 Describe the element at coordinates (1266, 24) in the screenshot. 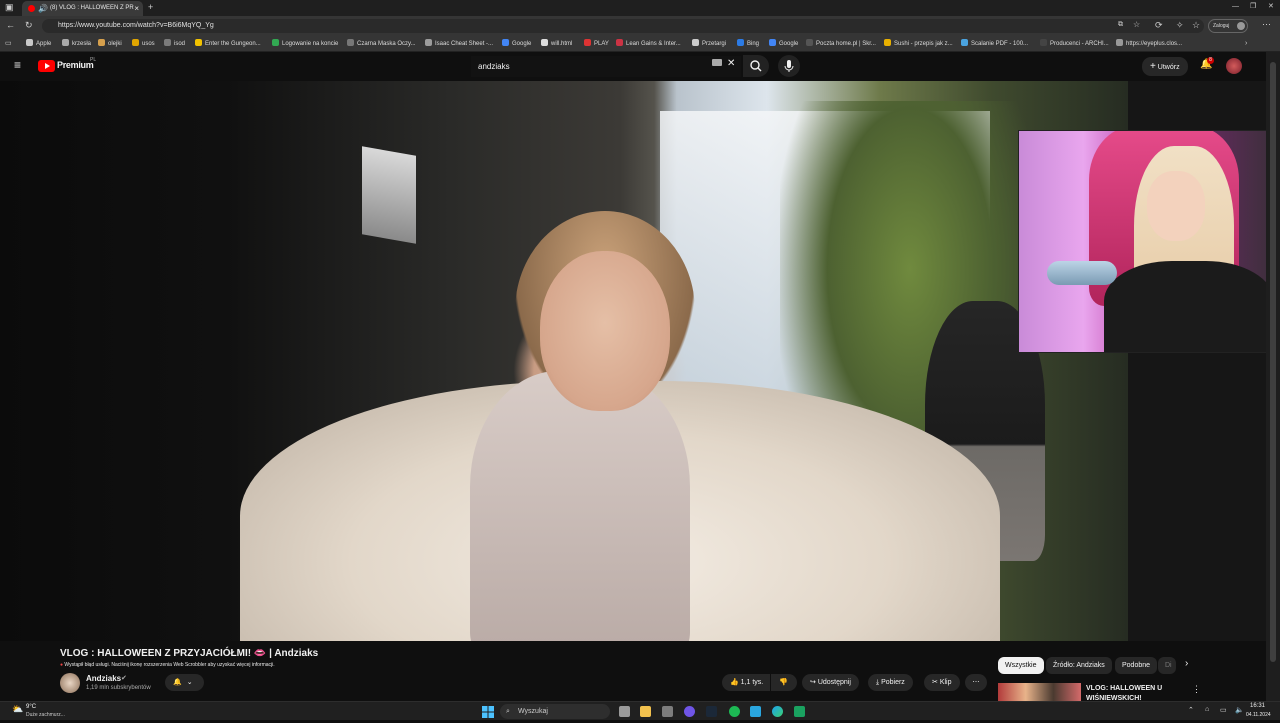

I see `more-menu-icon: ⋯` at that location.